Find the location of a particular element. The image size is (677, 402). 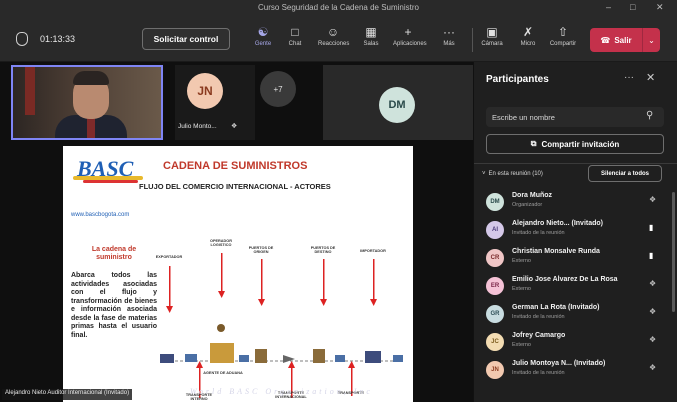

participant-role: Organizador is located at coordinates (527, 205).